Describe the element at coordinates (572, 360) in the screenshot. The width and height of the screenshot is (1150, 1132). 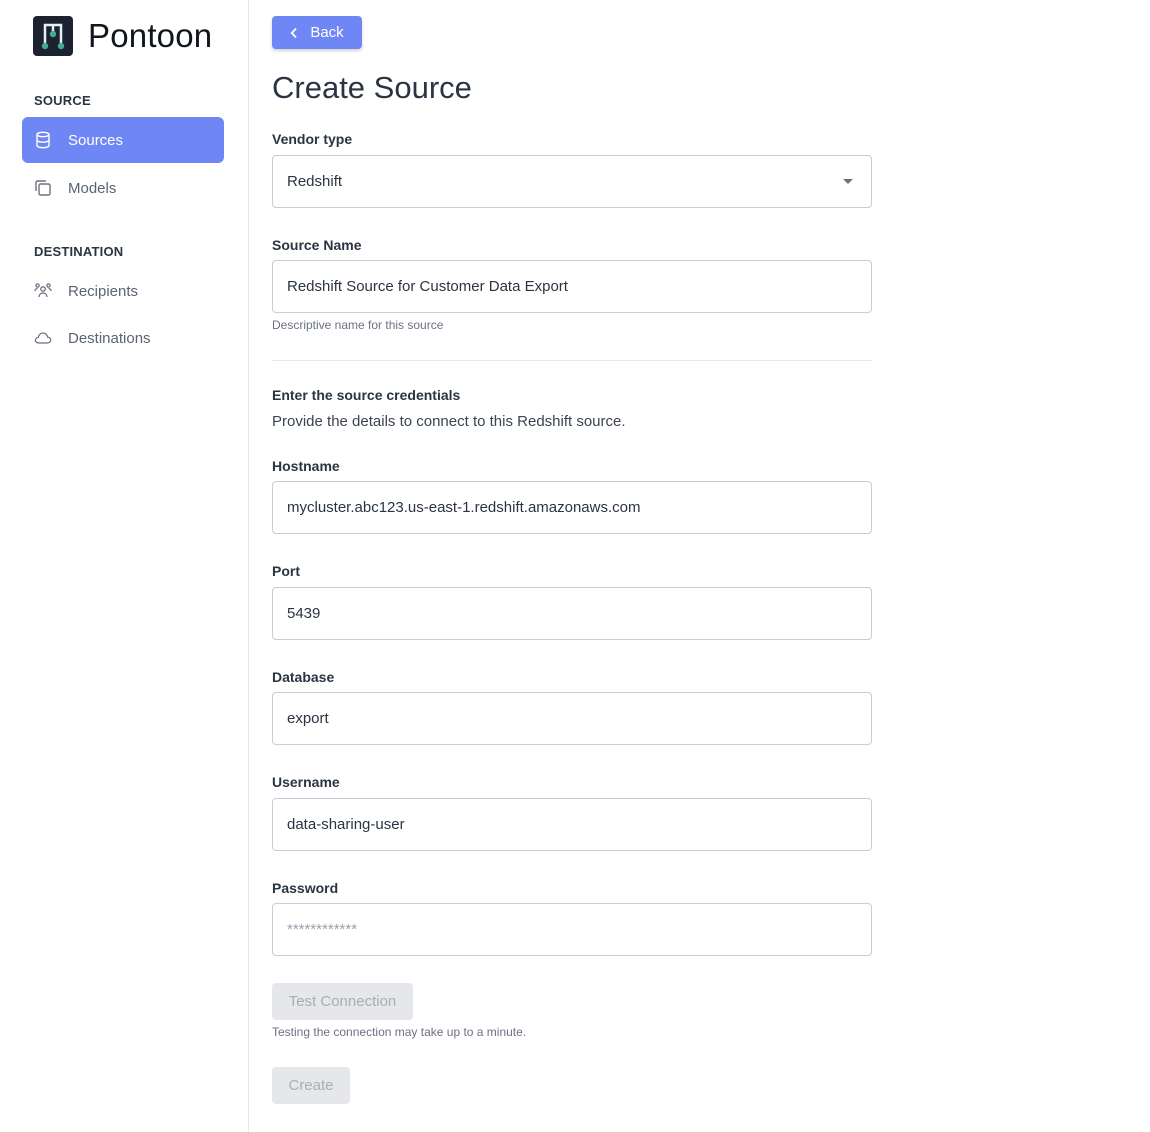
I see `divider` at that location.